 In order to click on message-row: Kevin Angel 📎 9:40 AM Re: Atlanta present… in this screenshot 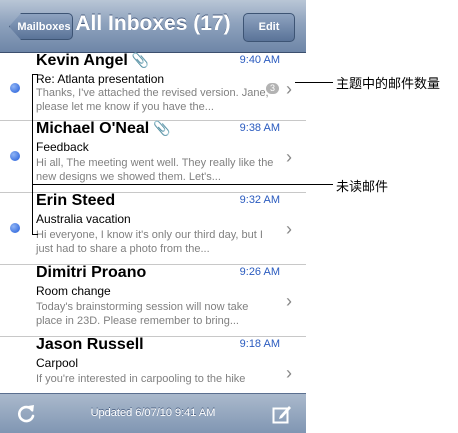, I will do `click(153, 86)`.